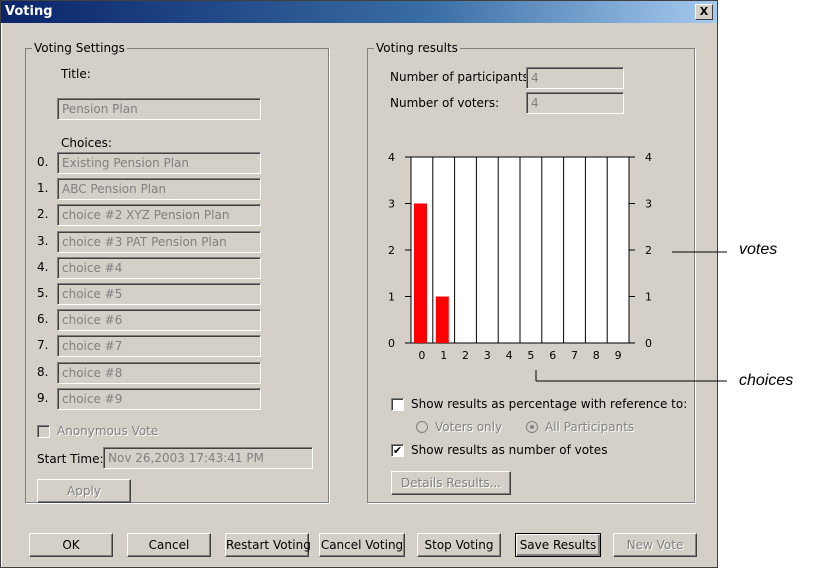 This screenshot has width=822, height=571. Describe the element at coordinates (766, 380) in the screenshot. I see `choices-annotation: choices` at that location.